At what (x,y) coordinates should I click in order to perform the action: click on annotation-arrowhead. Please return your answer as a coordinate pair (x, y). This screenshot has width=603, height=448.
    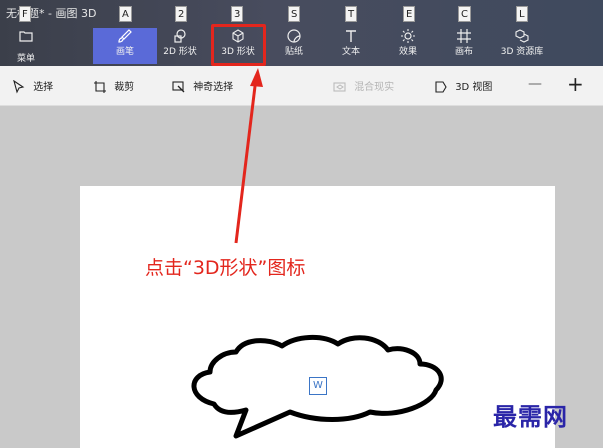
    Looking at the image, I should click on (256, 77).